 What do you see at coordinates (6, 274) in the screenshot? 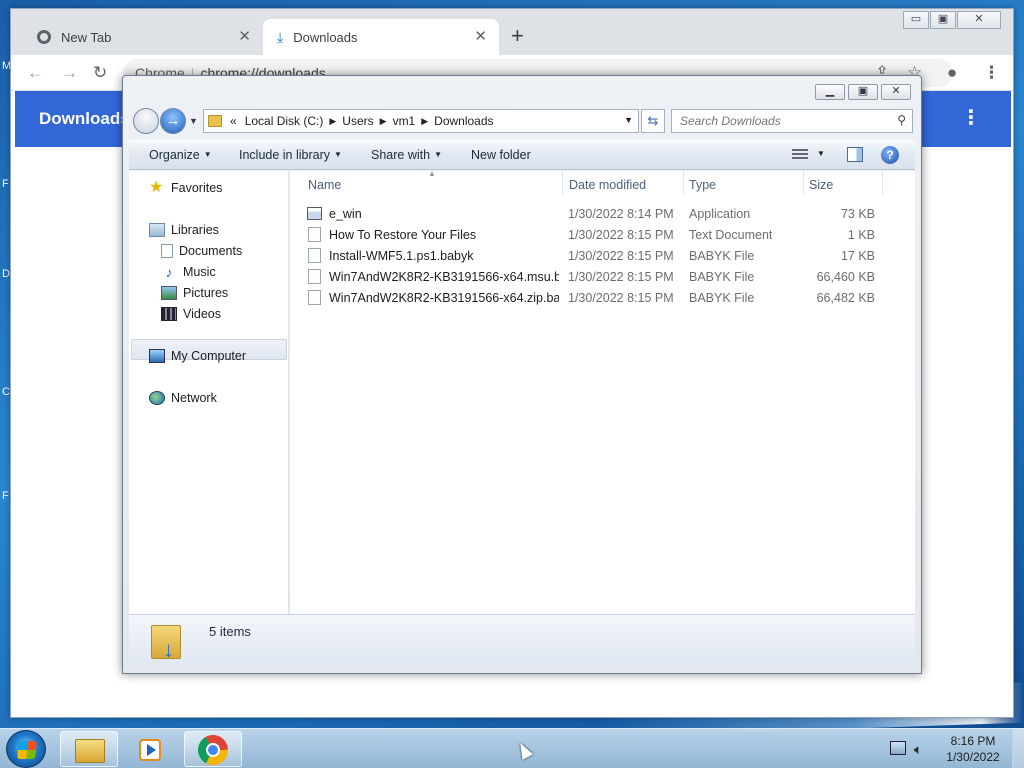
I see `desktop-icon-label: D` at bounding box center [6, 274].